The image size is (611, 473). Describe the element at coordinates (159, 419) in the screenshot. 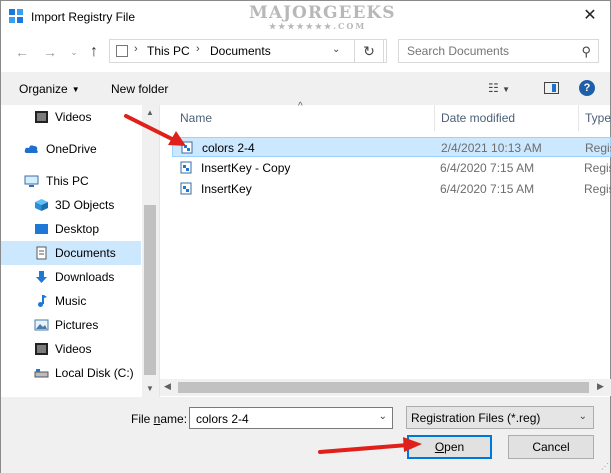

I see `file-name-label: File name:` at that location.